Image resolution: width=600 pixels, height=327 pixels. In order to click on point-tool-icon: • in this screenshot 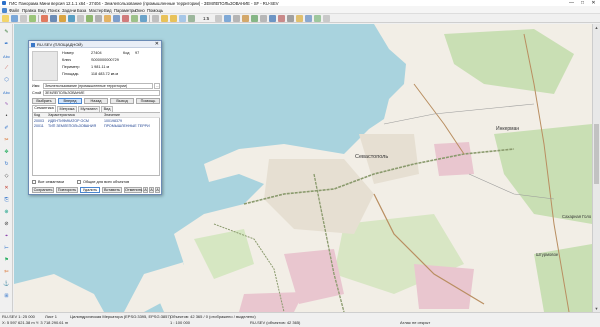, I will do `click(6, 116)`.